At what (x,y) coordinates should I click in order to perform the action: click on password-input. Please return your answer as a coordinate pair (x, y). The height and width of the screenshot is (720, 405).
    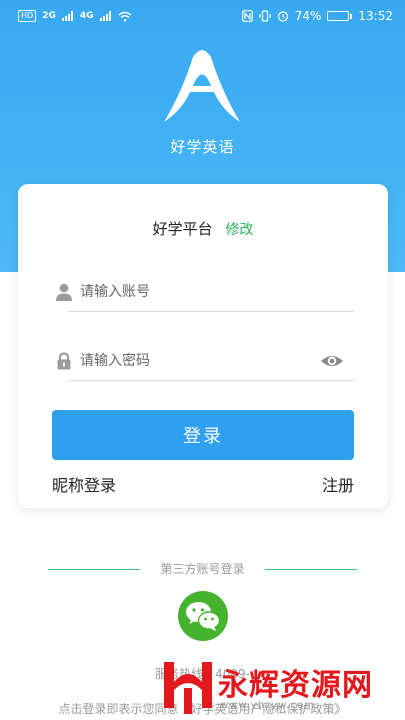
    Looking at the image, I should click on (195, 361).